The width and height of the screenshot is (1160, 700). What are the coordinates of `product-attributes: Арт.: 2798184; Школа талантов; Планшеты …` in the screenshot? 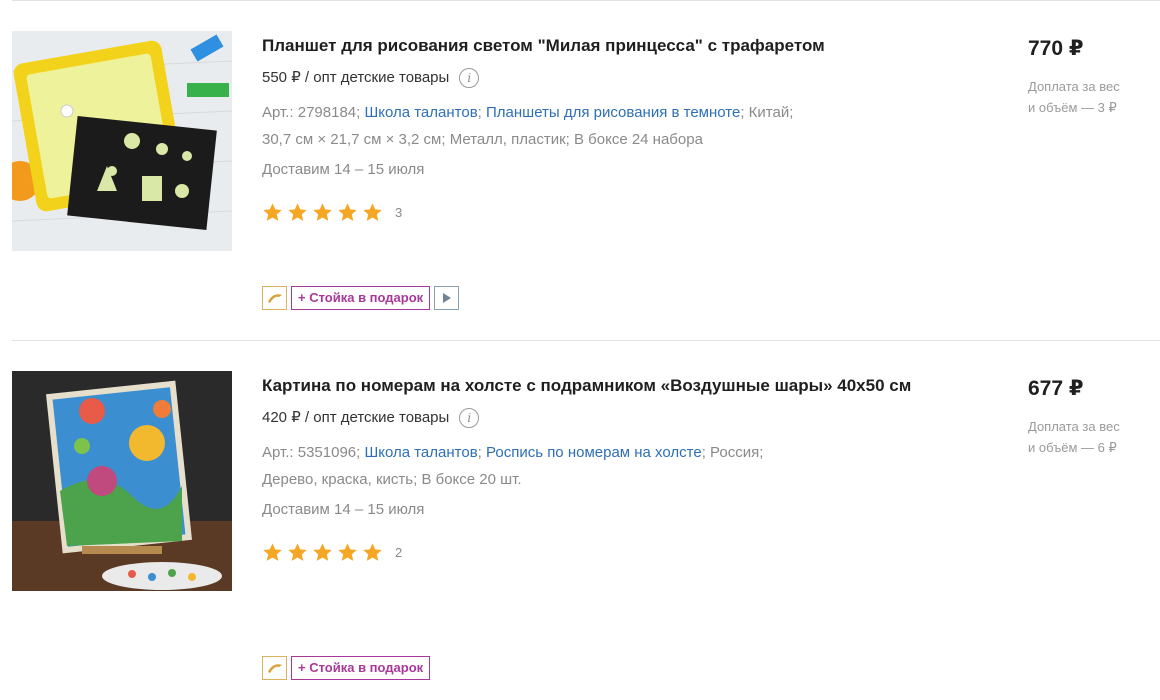 It's located at (528, 126).